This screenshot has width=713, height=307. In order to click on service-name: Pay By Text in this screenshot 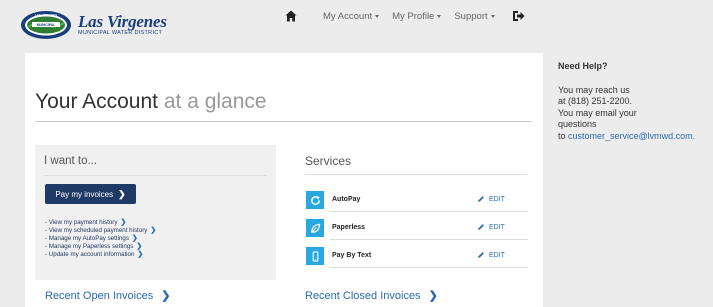, I will do `click(352, 255)`.